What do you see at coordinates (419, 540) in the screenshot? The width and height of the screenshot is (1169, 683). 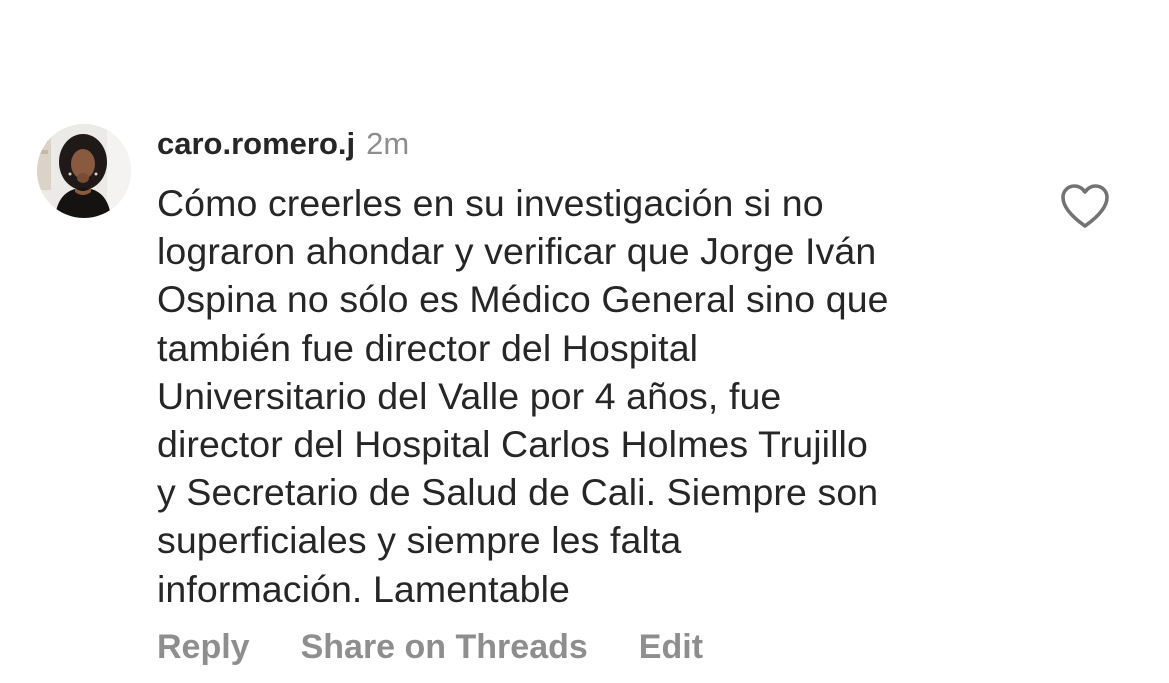 I see `comment-text-line: superficiales y siempre les falta` at bounding box center [419, 540].